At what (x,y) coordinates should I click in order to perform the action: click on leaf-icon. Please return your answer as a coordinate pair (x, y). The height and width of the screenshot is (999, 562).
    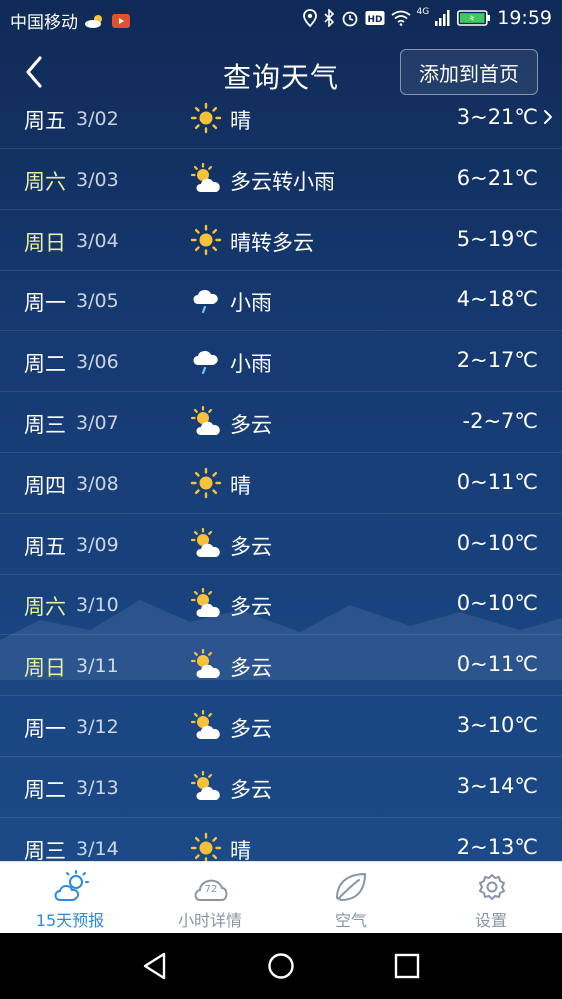
    Looking at the image, I should click on (351, 887).